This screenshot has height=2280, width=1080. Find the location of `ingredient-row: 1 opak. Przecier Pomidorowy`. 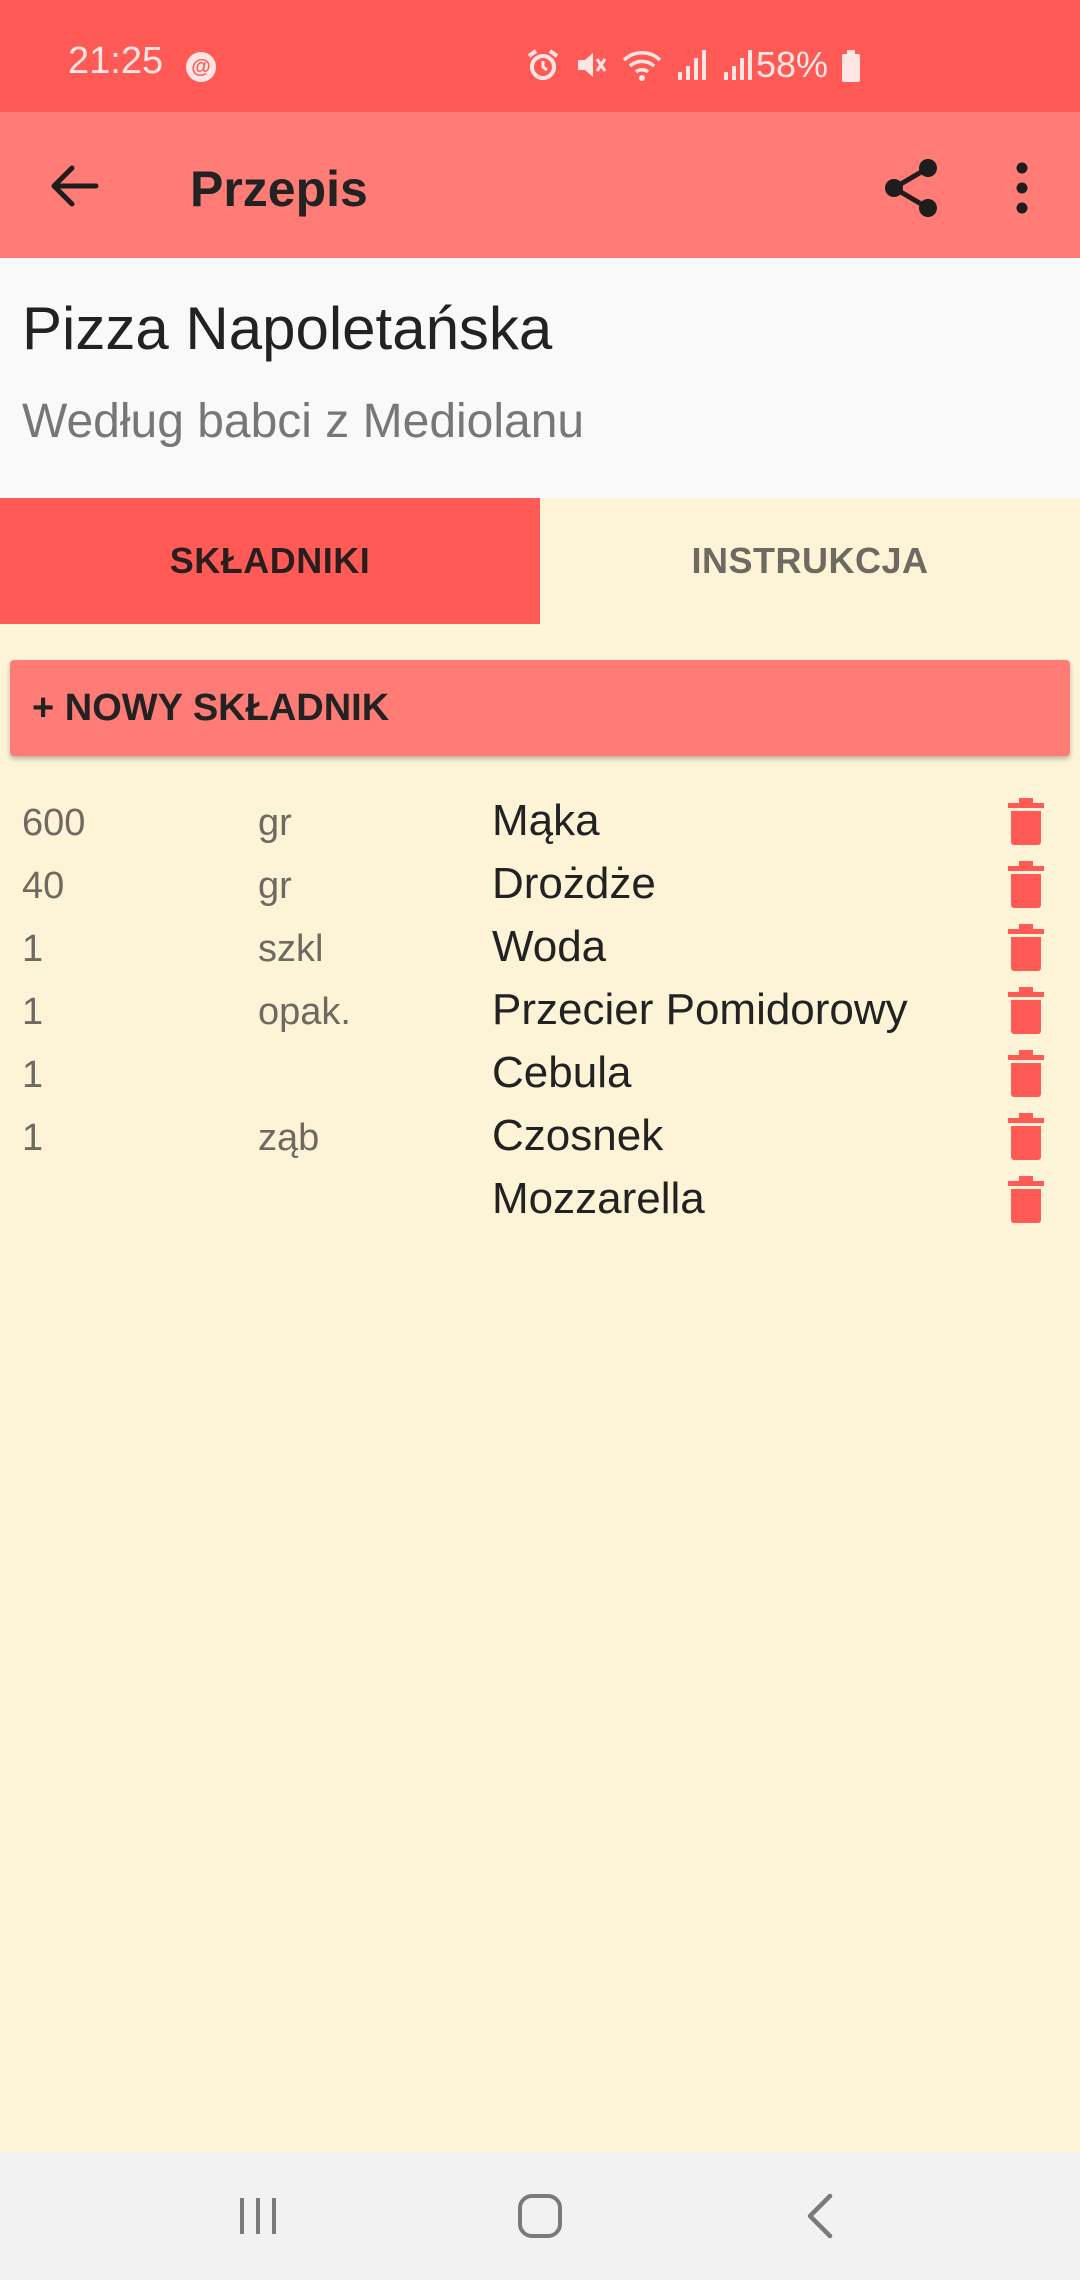

ingredient-row: 1 opak. Przecier Pomidorowy is located at coordinates (540, 1010).